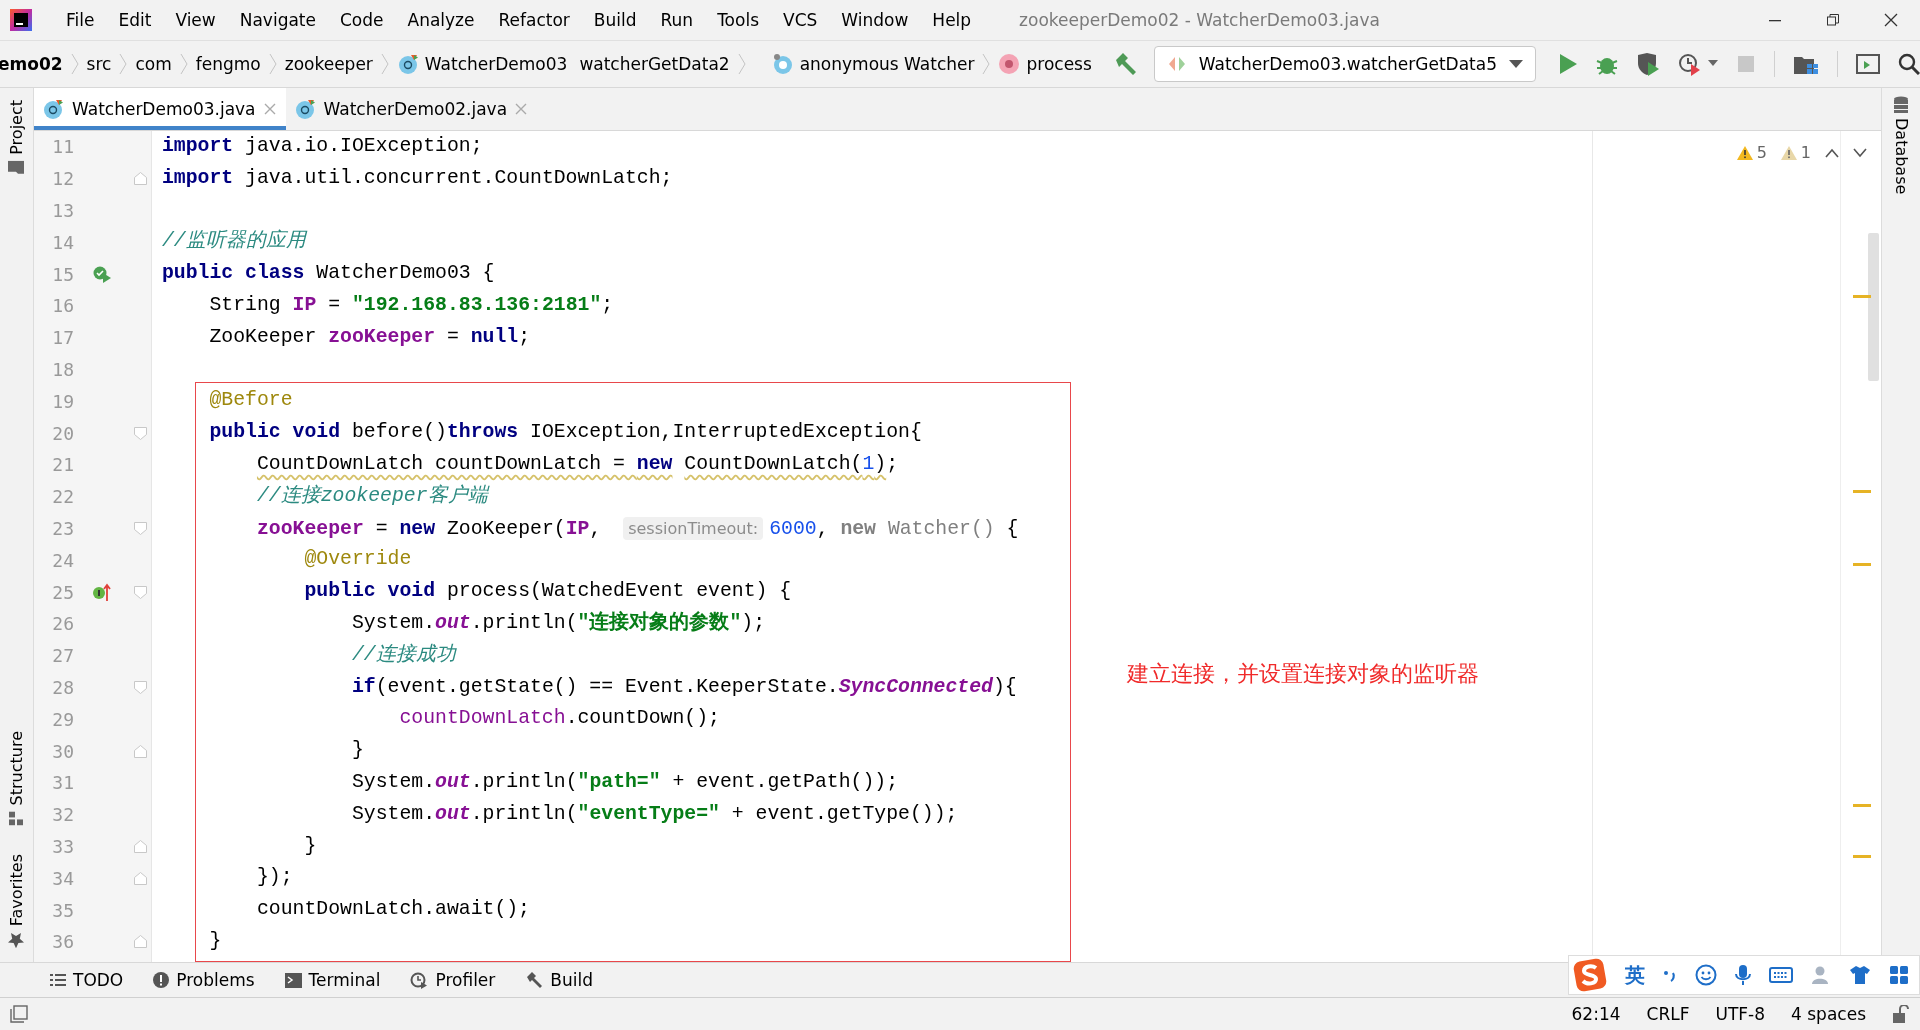 This screenshot has height=1030, width=1920. What do you see at coordinates (62, 147) in the screenshot?
I see `line-number: 11` at bounding box center [62, 147].